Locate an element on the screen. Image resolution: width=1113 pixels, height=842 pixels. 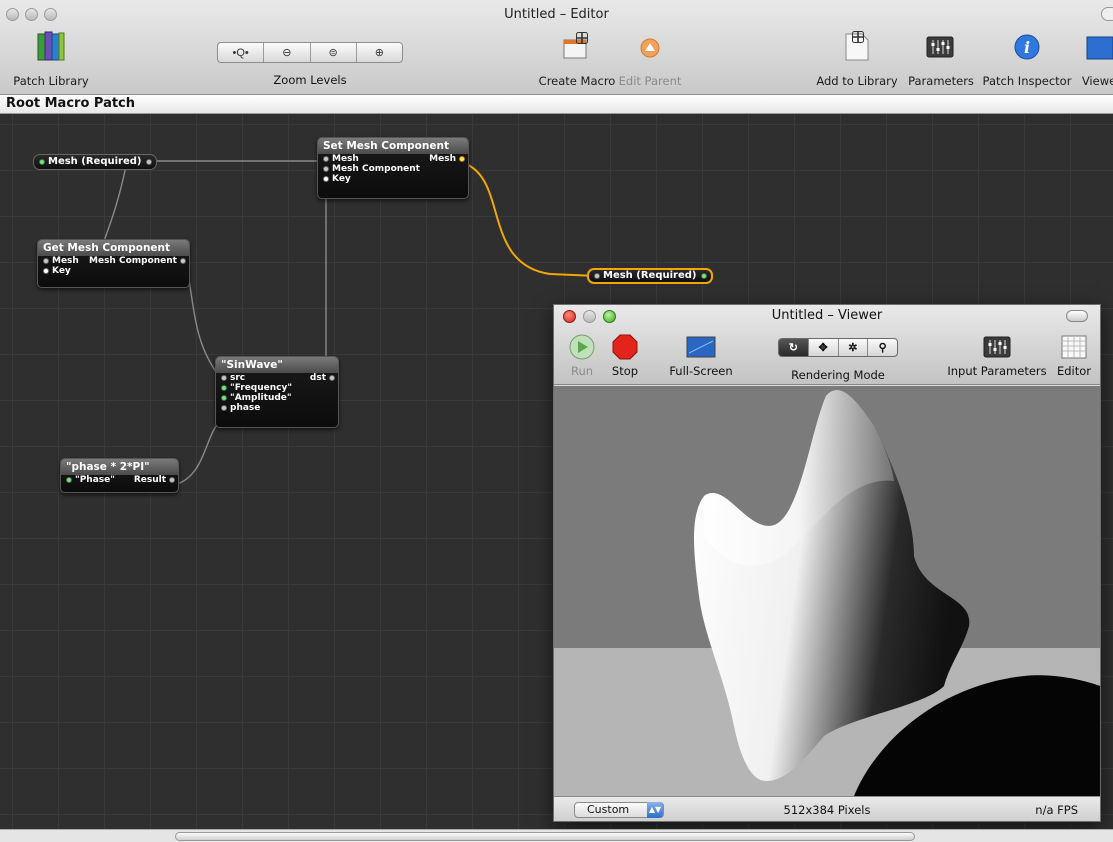
input-port-phase: "Phase" Result is located at coordinates (119, 480).